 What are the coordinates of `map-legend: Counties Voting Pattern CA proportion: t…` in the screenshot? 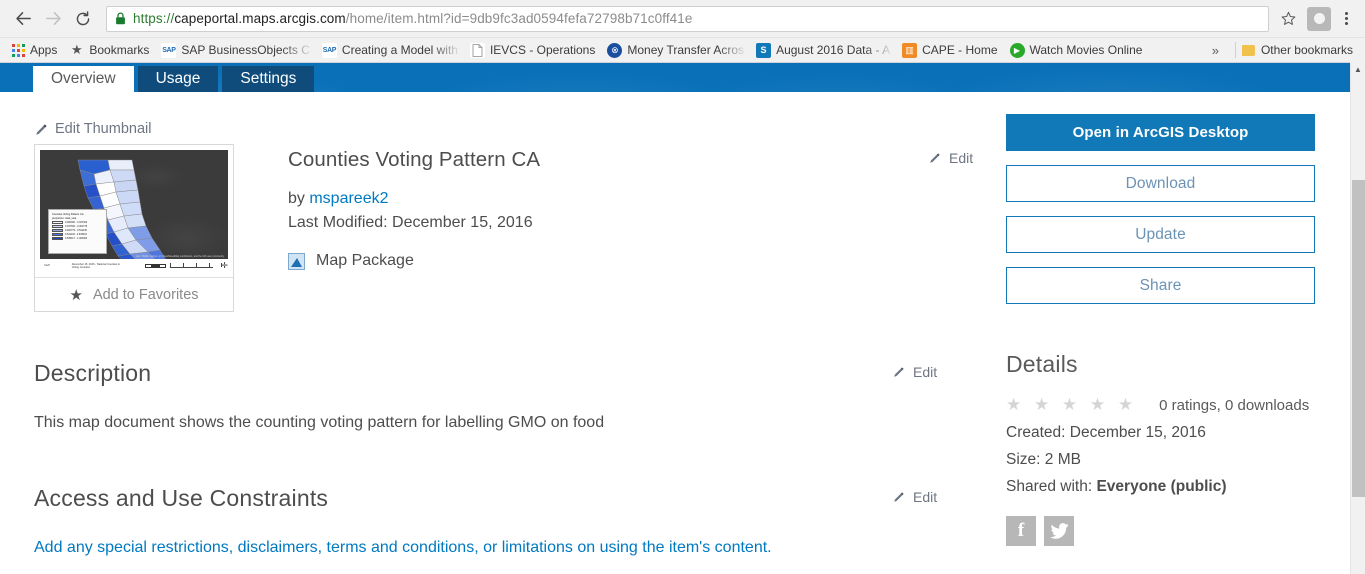 It's located at (77, 231).